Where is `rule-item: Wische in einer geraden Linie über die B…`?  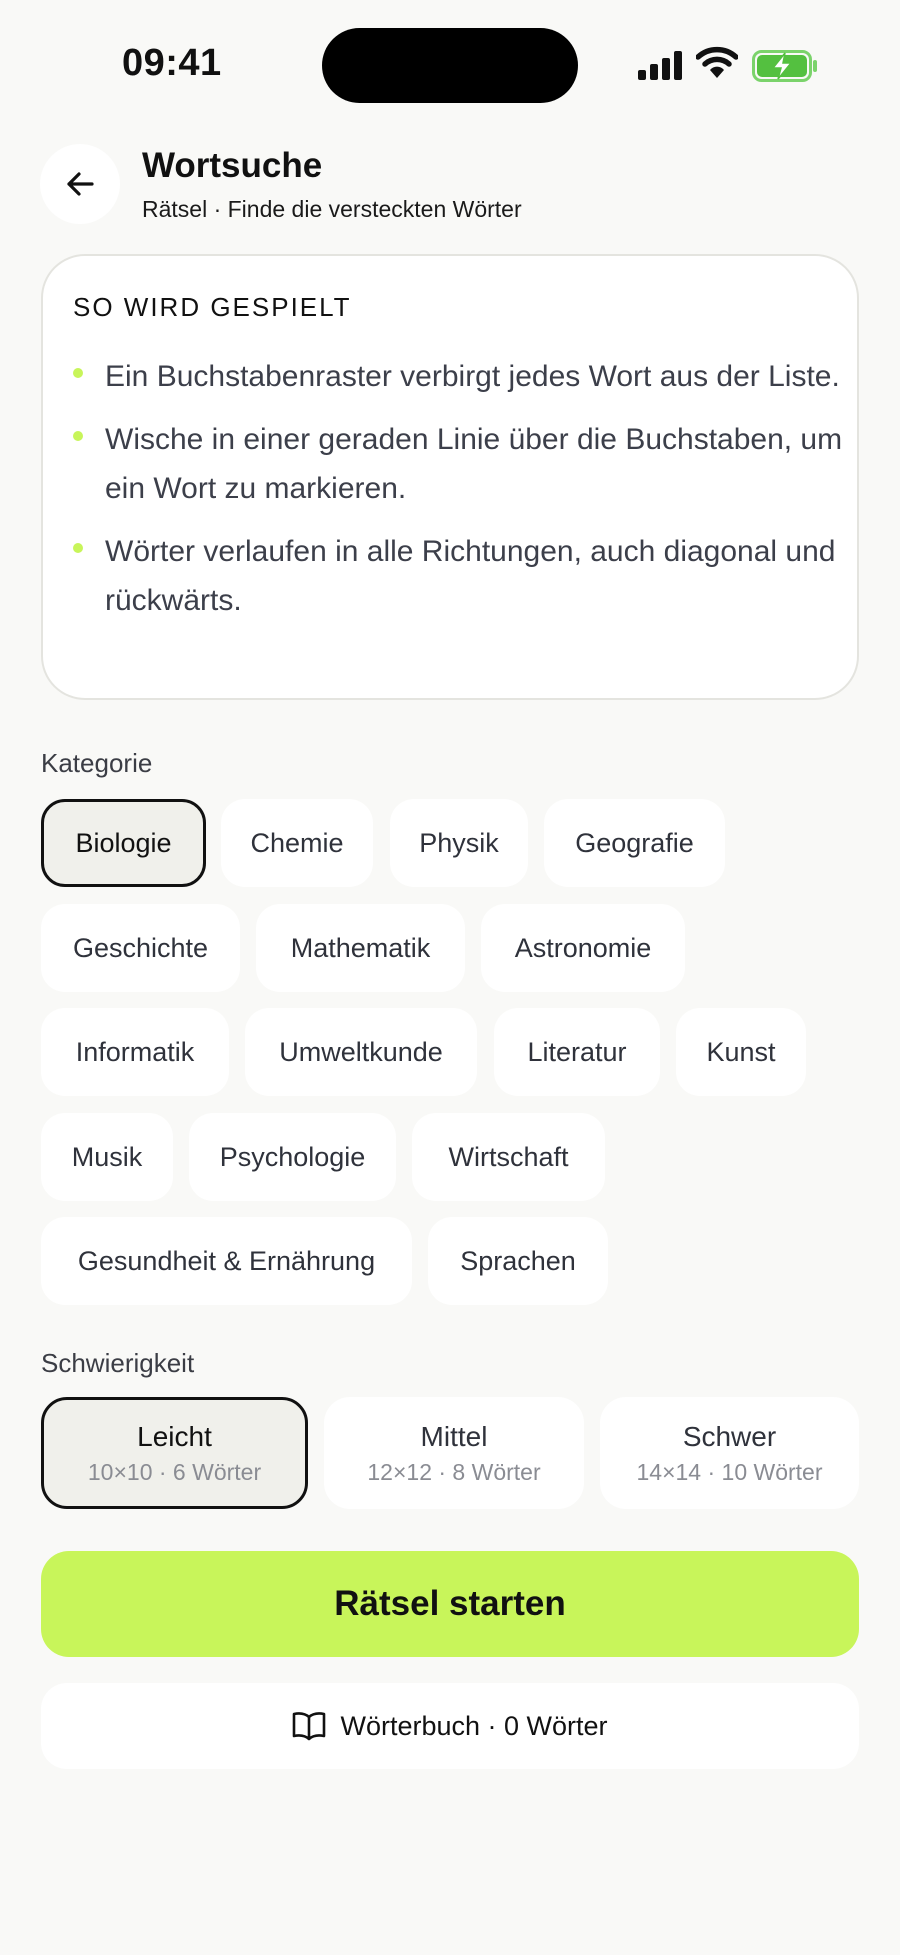
rule-item: Wische in einer geraden Linie über die B… is located at coordinates (458, 464).